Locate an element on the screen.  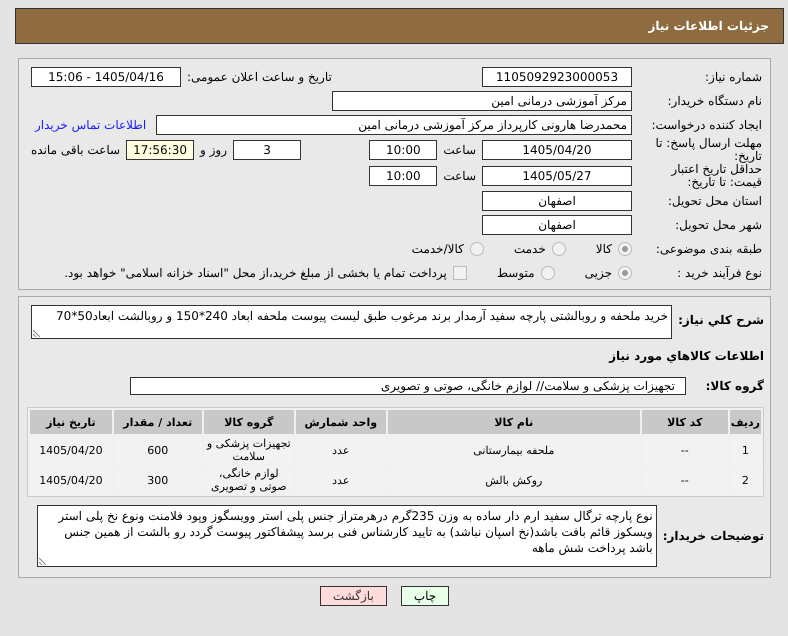
field-label: نوع فرآیند خرید : is located at coordinates (719, 273).